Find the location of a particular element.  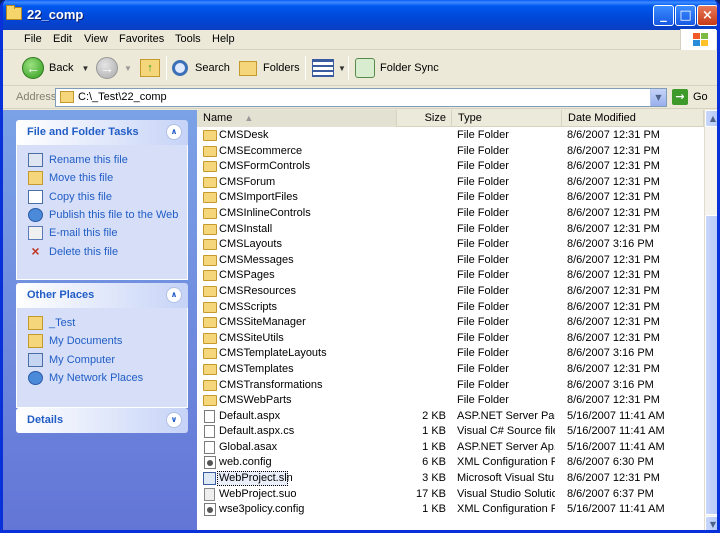

table-row: CMSTemplates File Folder 8/6/2007 12:31 PM is located at coordinates (450, 370).